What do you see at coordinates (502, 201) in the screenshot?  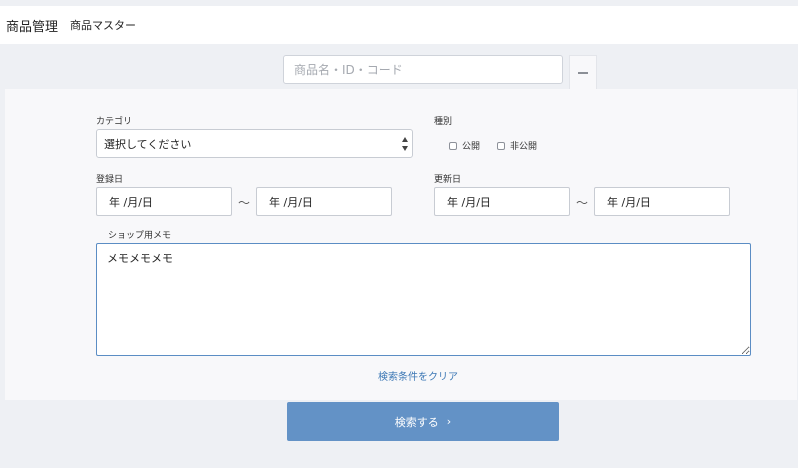 I see `updated-date-from-input: 年 /月/日` at bounding box center [502, 201].